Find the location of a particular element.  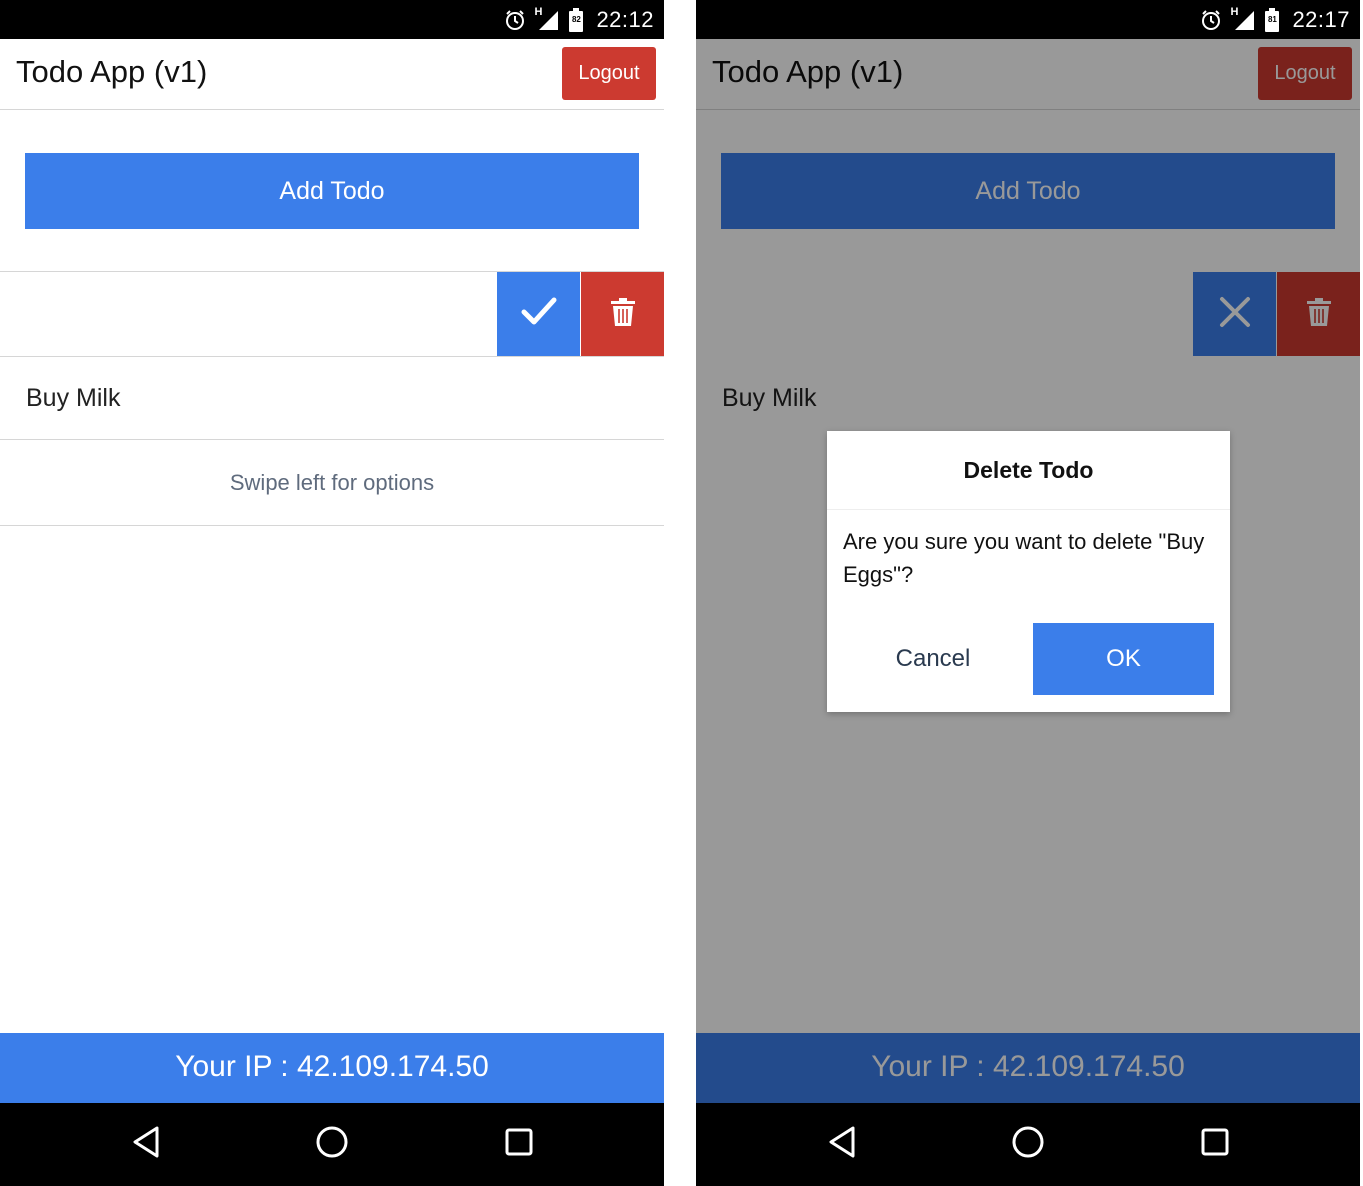

delete-todo-button is located at coordinates (622, 314).